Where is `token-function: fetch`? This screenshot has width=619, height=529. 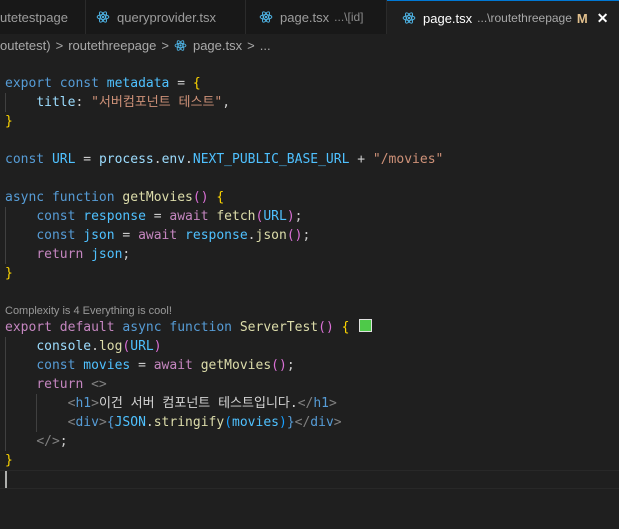
token-function: fetch is located at coordinates (236, 216).